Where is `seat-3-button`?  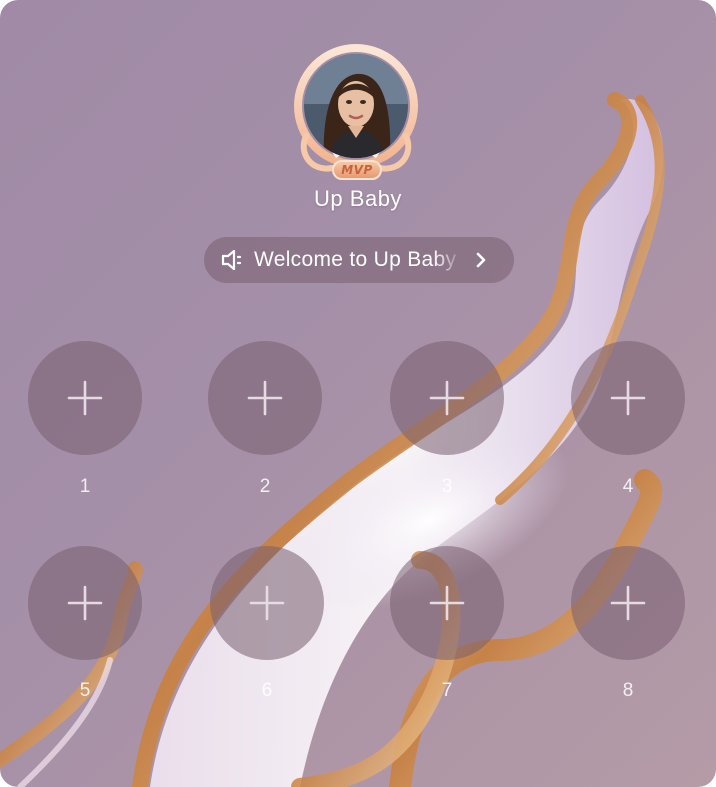 seat-3-button is located at coordinates (447, 398).